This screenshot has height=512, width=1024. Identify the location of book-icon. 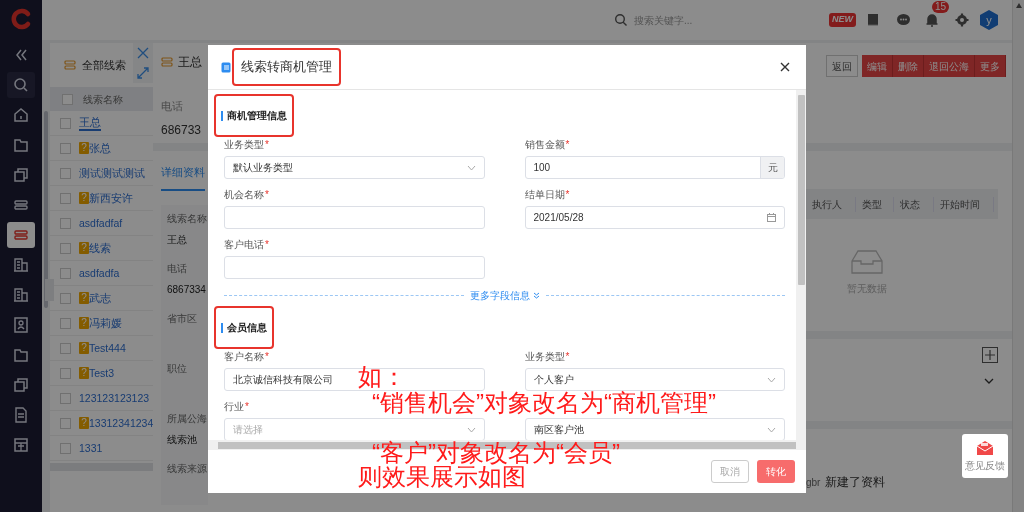
(873, 20).